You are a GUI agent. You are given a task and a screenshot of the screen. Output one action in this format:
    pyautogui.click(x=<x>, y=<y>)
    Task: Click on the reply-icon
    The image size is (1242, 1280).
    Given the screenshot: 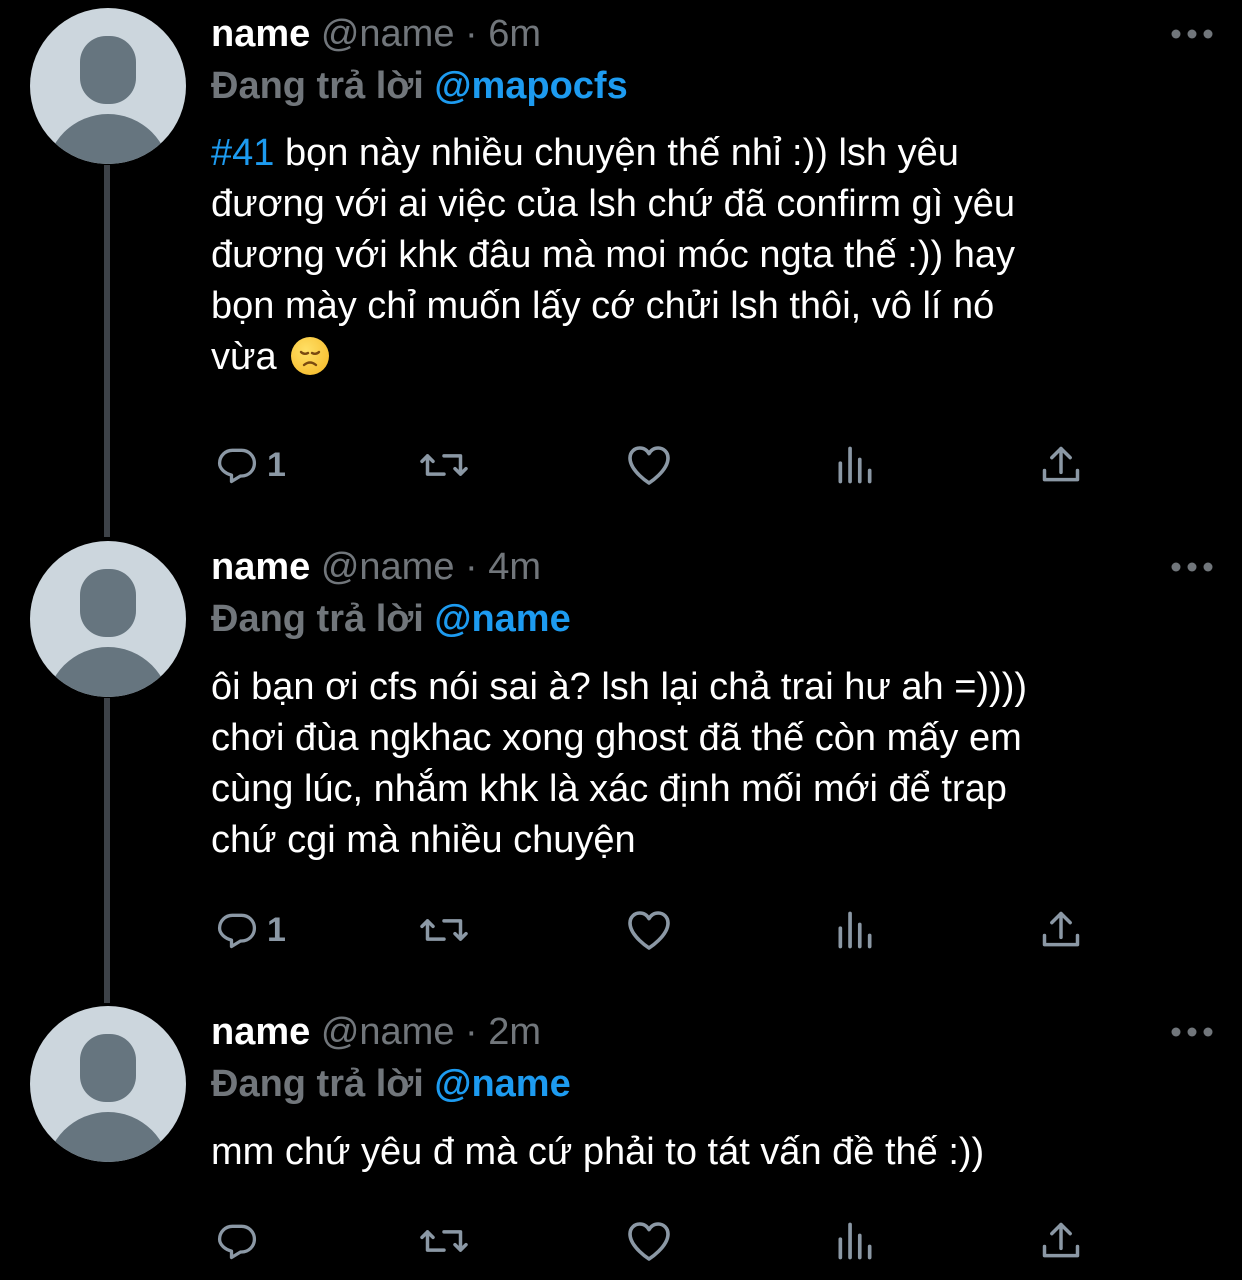 What is the action you would take?
    pyautogui.click(x=237, y=1242)
    